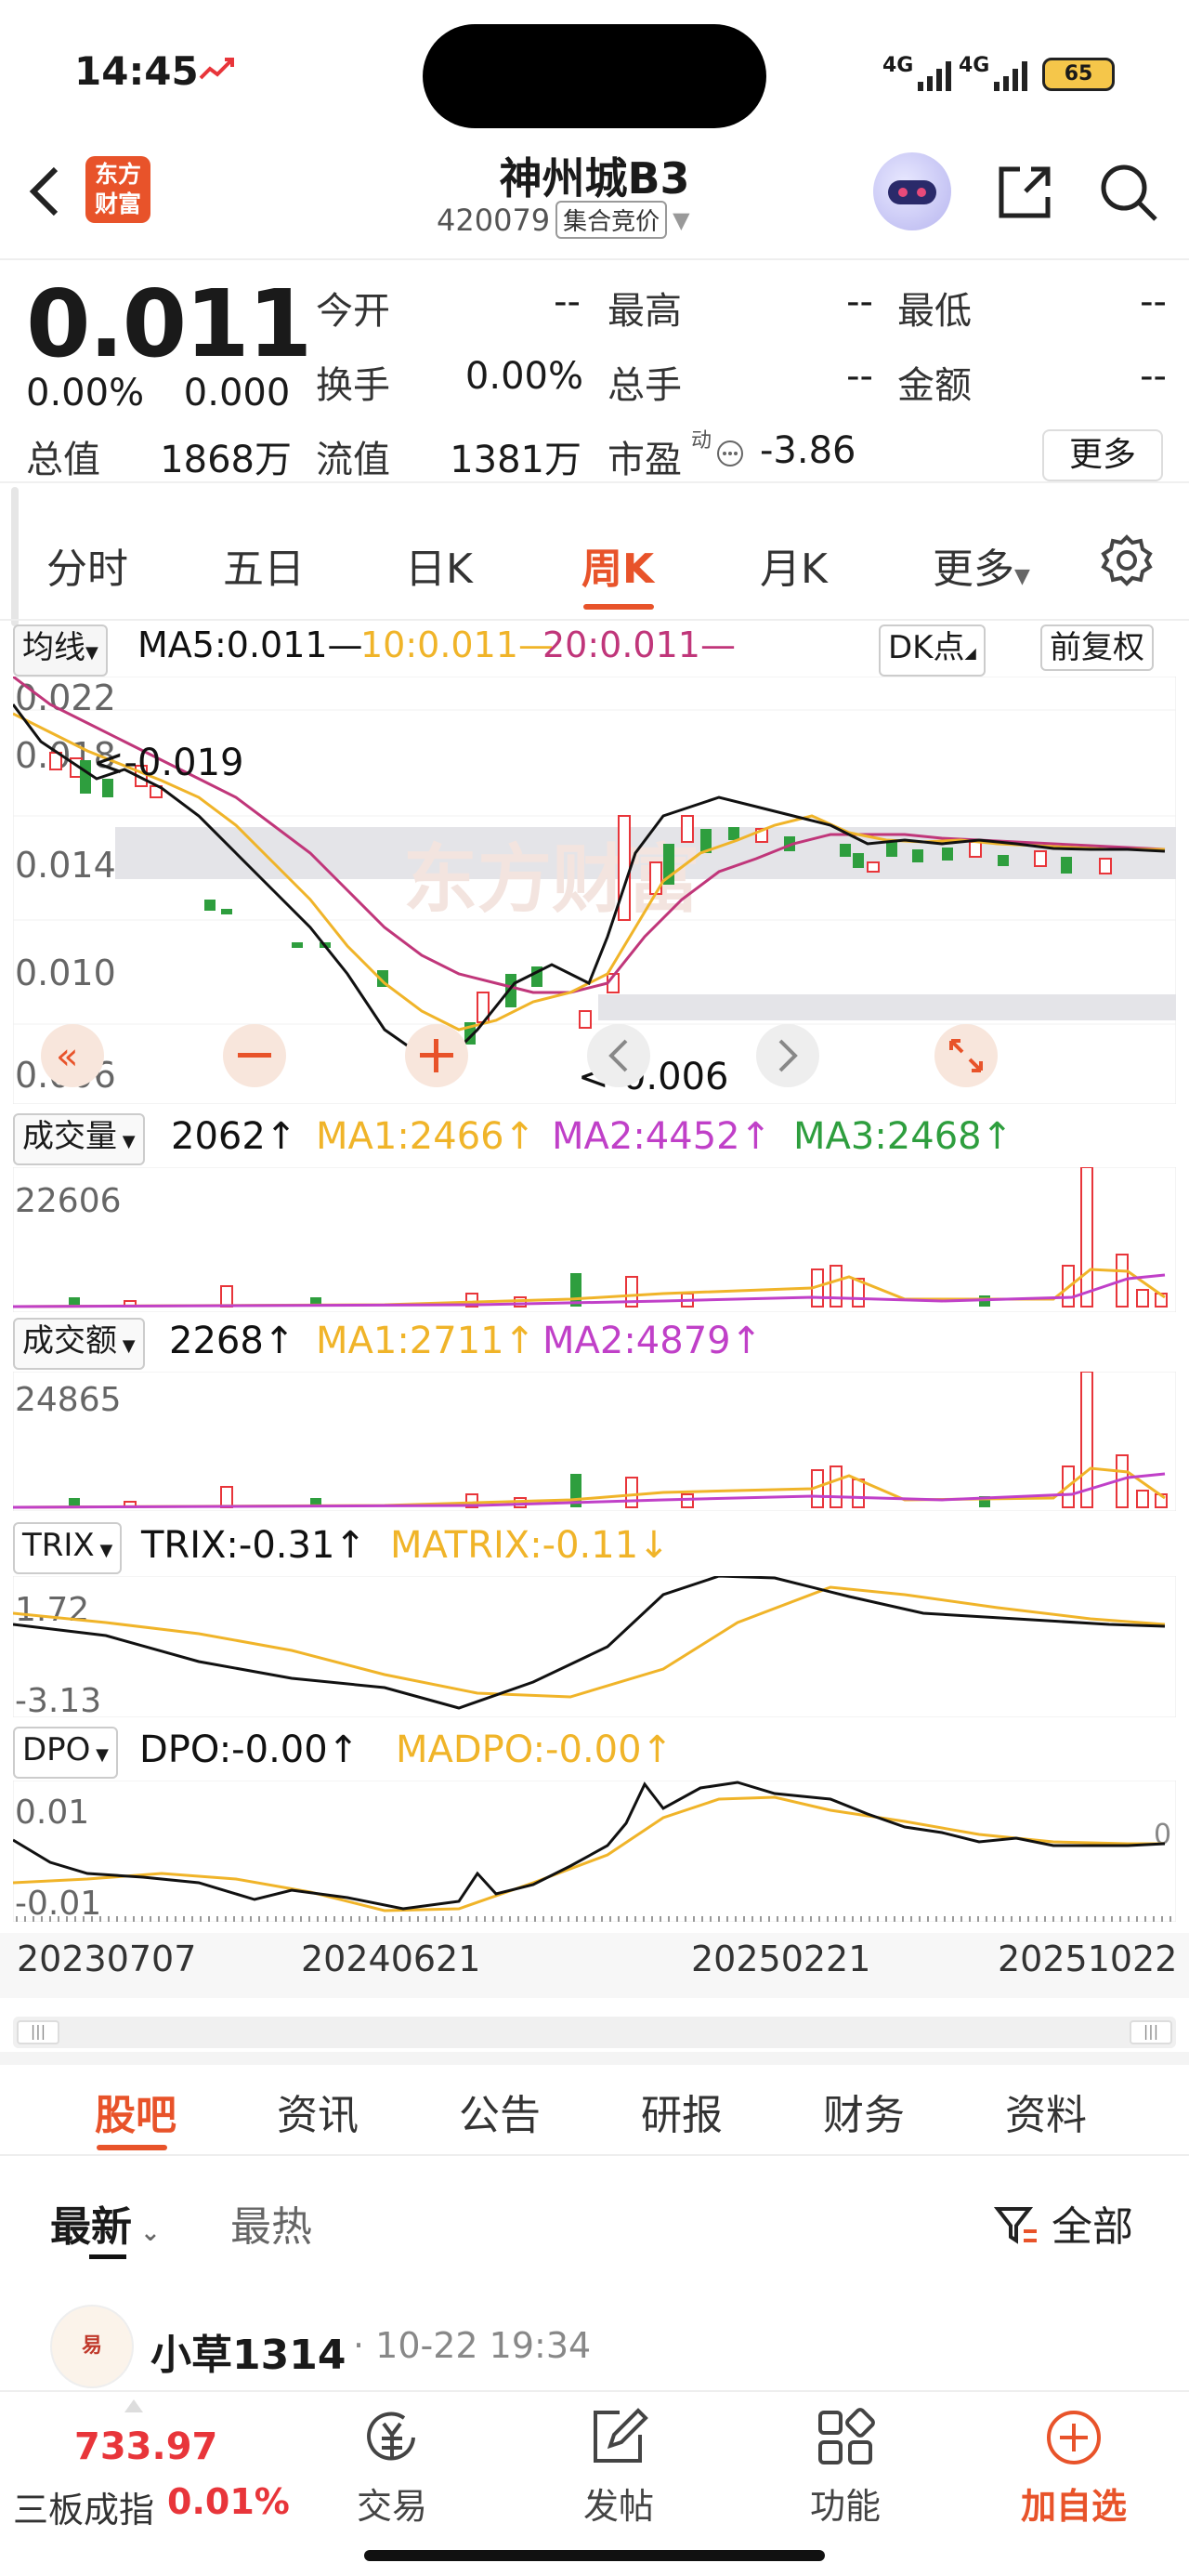 Image resolution: width=1189 pixels, height=2576 pixels. I want to click on tab-intraday: 分时, so click(87, 565).